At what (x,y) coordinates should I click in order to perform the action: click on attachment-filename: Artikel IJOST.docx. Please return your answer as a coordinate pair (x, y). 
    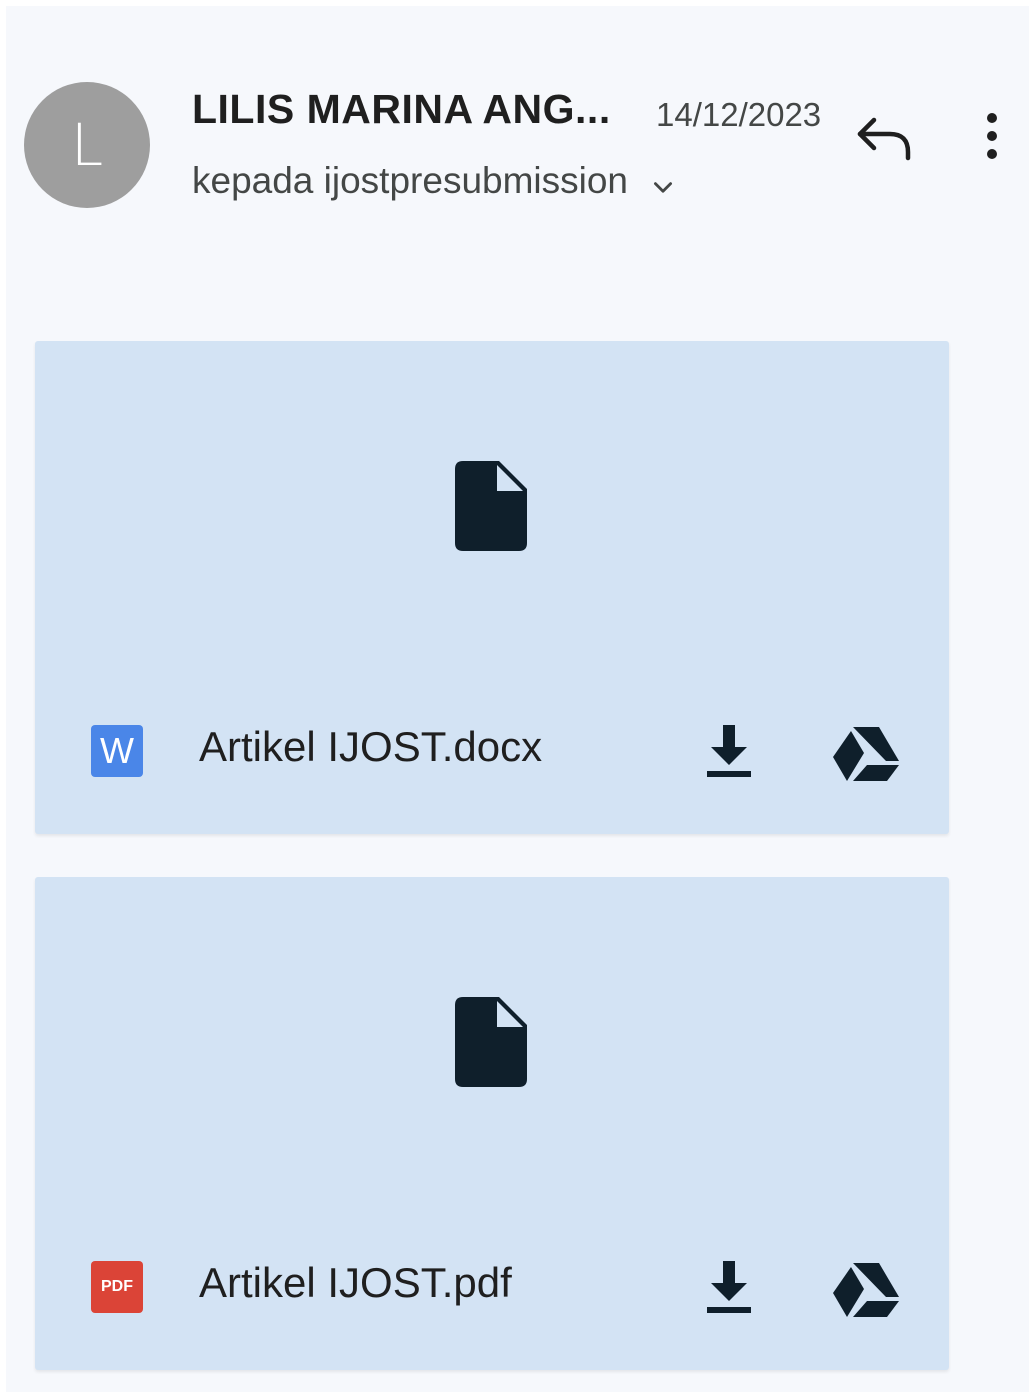
    Looking at the image, I should click on (371, 746).